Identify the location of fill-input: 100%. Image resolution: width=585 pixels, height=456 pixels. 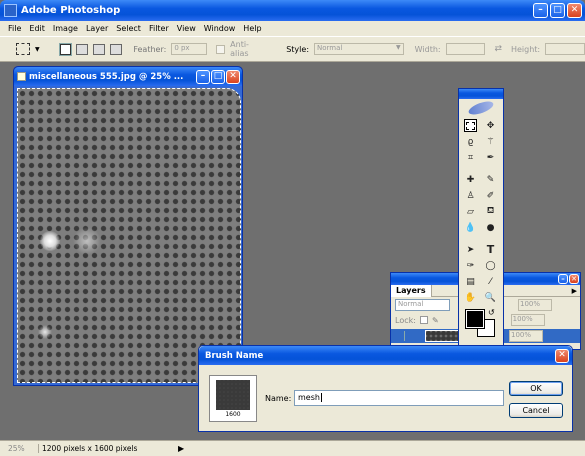
(527, 320).